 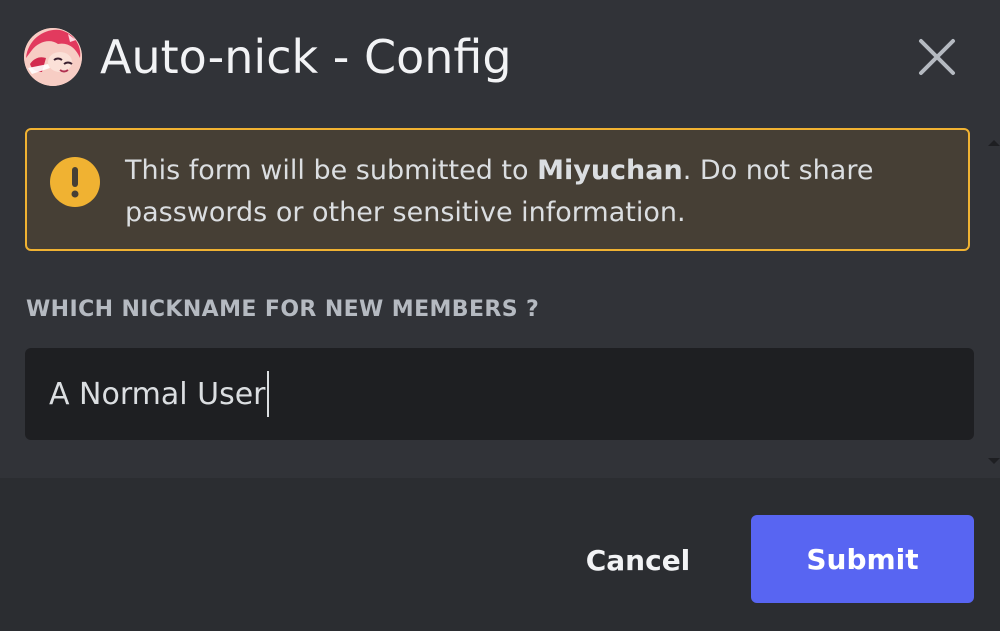 I want to click on close-icon, so click(x=937, y=57).